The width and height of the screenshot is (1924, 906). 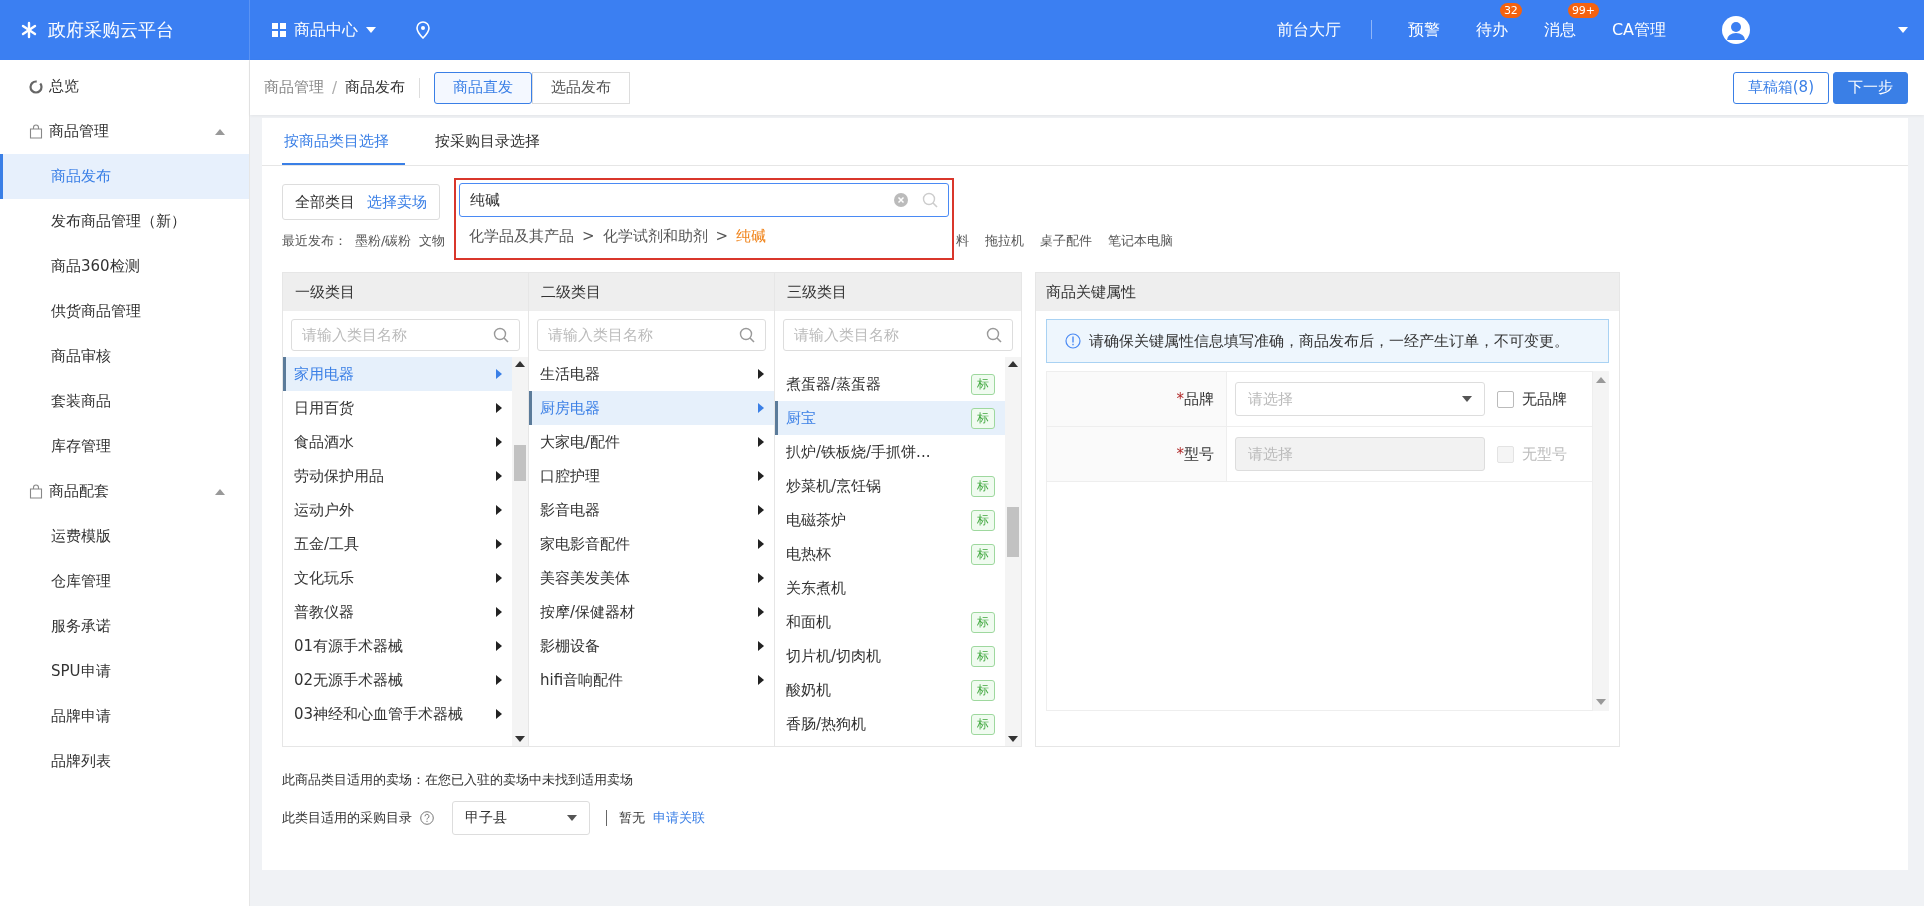 What do you see at coordinates (124, 221) in the screenshot?
I see `sidebar-item: 发布商品管理（新）` at bounding box center [124, 221].